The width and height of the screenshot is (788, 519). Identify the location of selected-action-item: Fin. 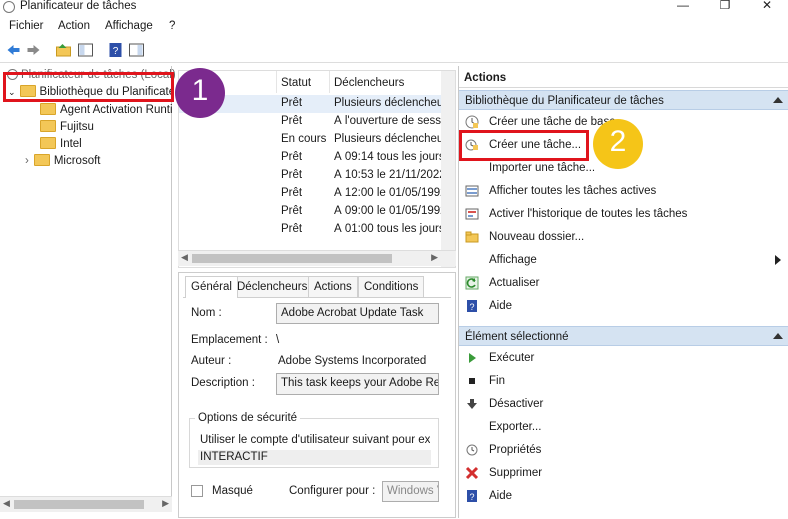
(623, 381).